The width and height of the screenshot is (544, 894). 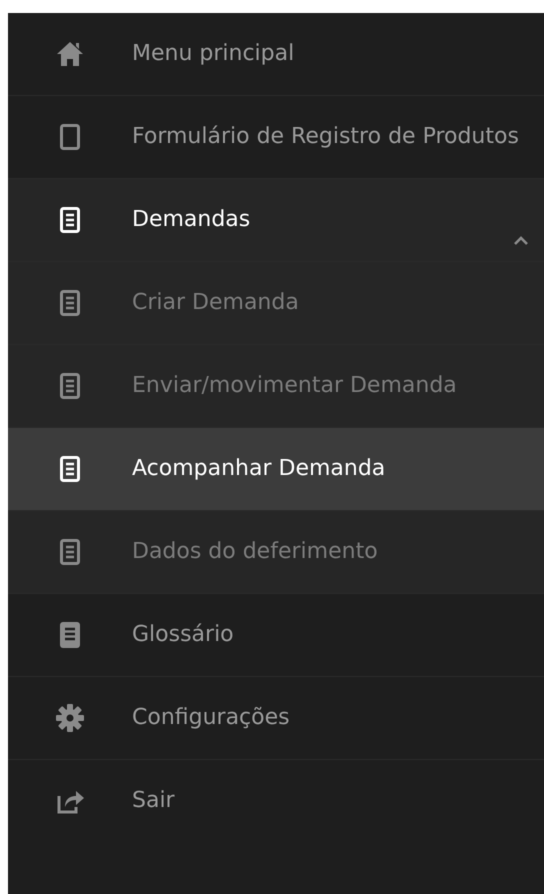 I want to click on share-icon, so click(x=70, y=801).